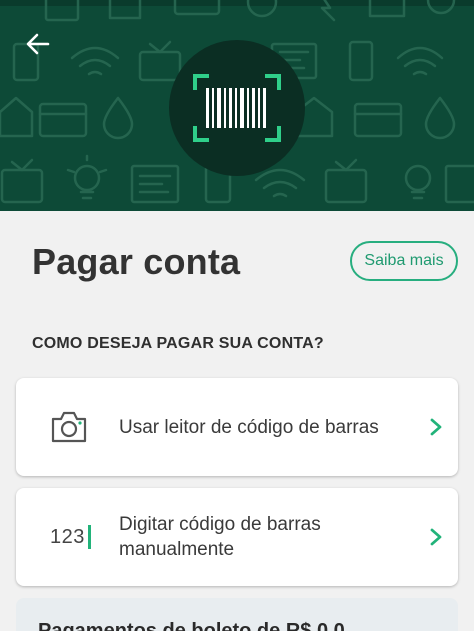  I want to click on page-title: Pagar conta, so click(136, 261).